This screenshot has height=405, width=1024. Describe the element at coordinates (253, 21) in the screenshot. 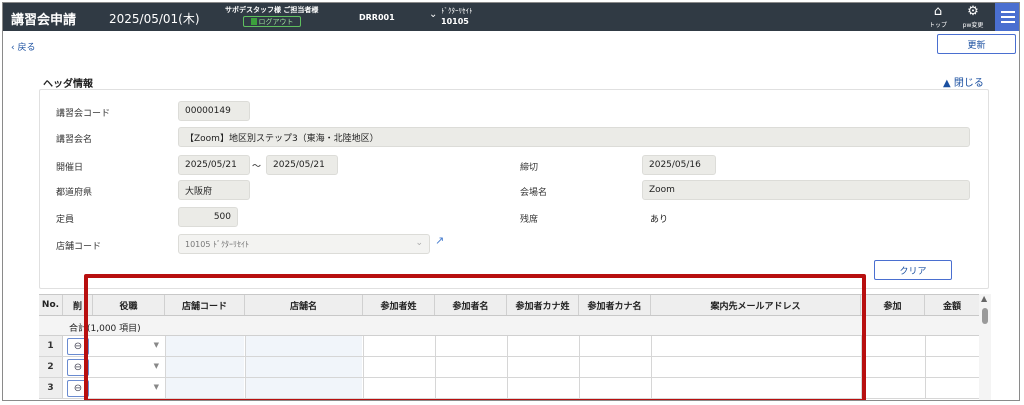

I see `logout-icon` at that location.